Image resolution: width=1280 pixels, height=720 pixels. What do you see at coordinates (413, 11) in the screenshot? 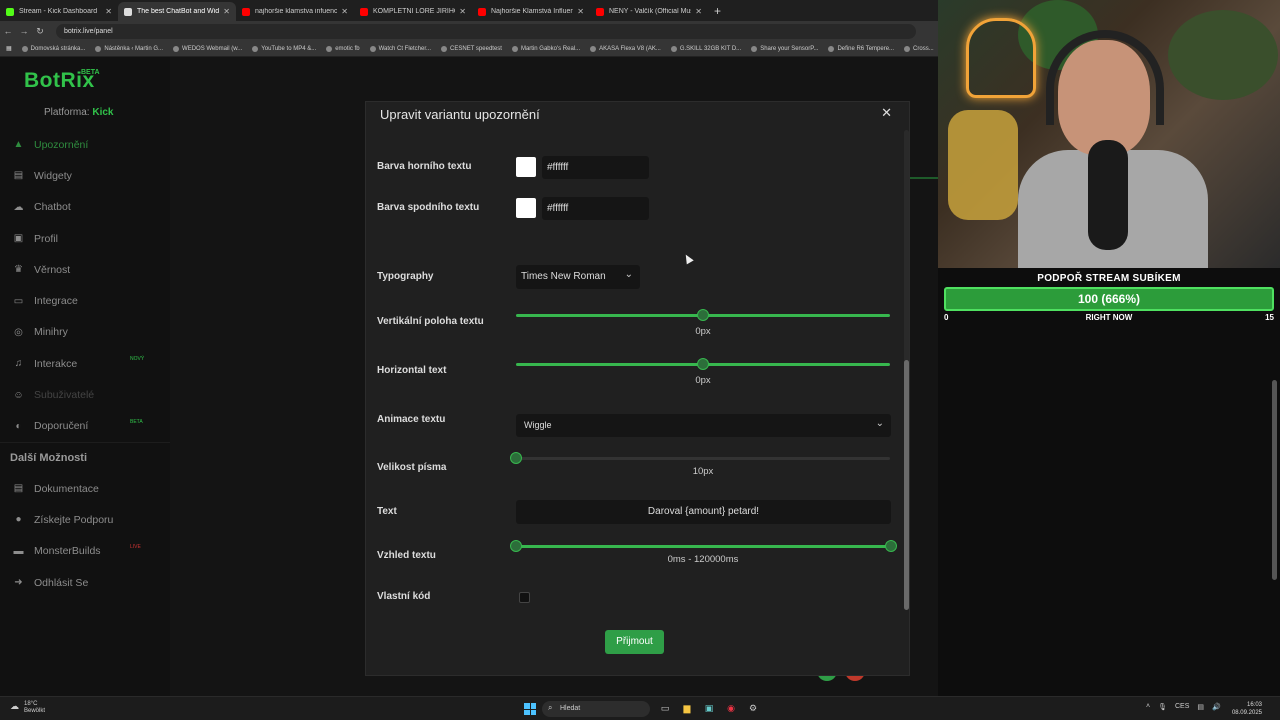
I see `browser-tab: KOMPLETNÍ LORE JIŘÍHO LÁSKY ✕` at bounding box center [413, 11].